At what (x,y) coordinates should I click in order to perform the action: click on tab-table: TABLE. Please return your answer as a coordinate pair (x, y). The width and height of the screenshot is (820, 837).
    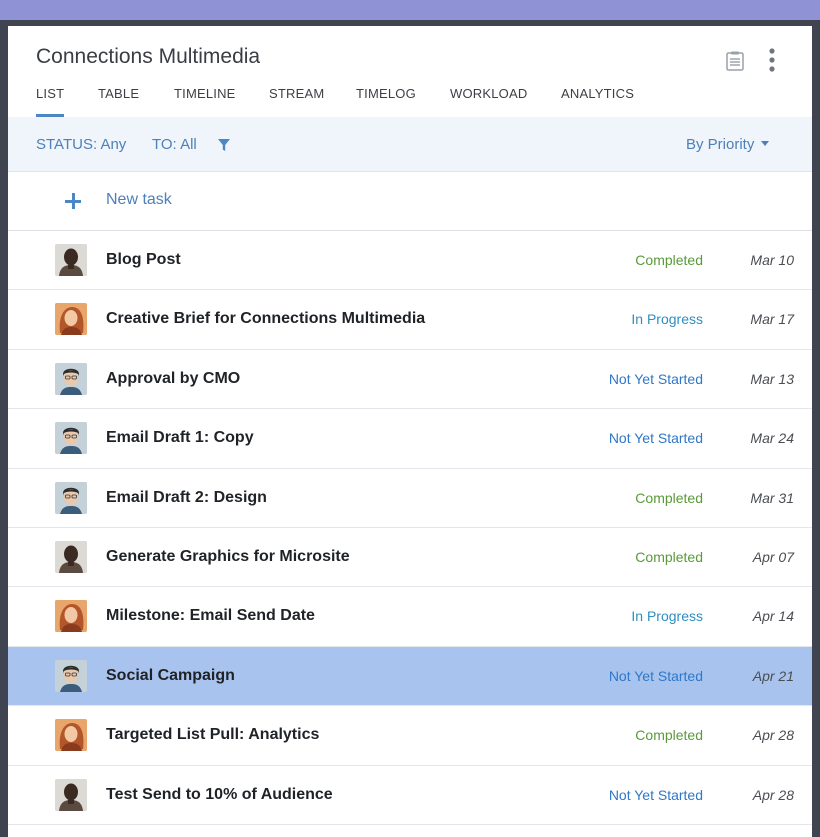
    Looking at the image, I should click on (118, 101).